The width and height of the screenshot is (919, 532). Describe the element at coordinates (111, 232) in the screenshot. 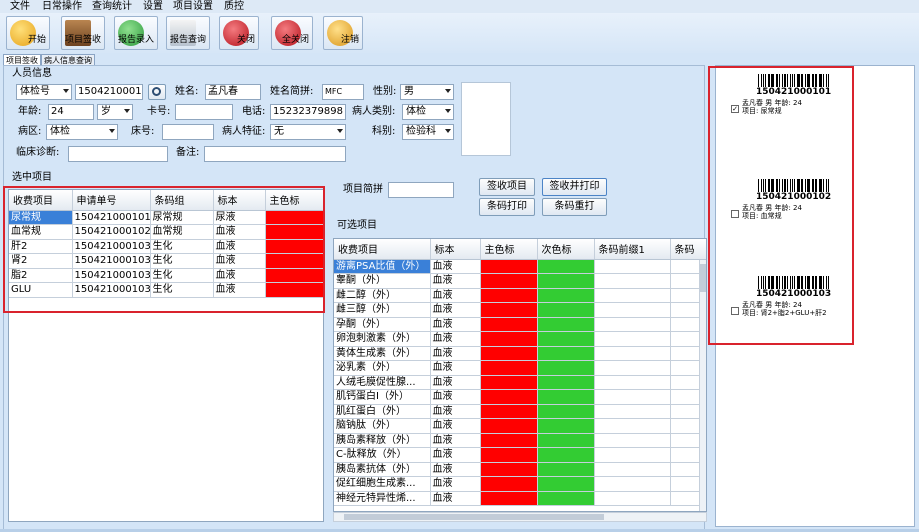

I see `table-cell: 150421000102` at that location.